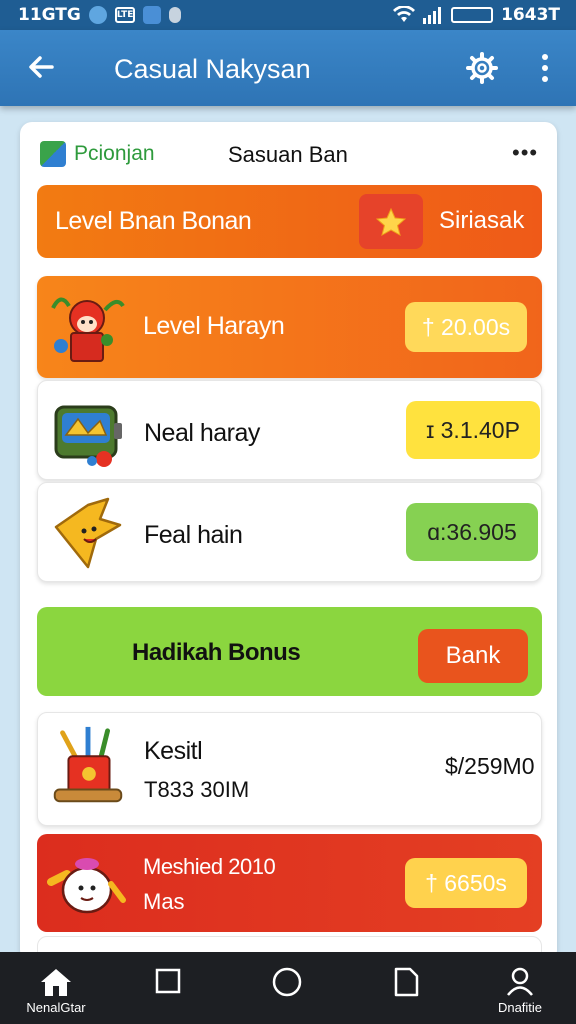  I want to click on item-label: Neal haray, so click(202, 433).